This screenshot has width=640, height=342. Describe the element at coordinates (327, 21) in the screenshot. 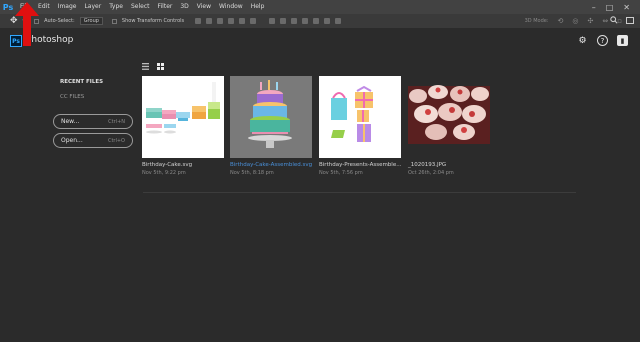

I see `distribute-right-icon` at that location.